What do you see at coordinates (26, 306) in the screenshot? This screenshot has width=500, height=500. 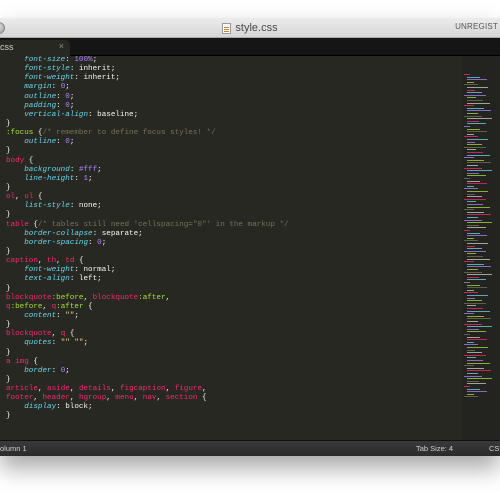 I see `code-token: :before` at bounding box center [26, 306].